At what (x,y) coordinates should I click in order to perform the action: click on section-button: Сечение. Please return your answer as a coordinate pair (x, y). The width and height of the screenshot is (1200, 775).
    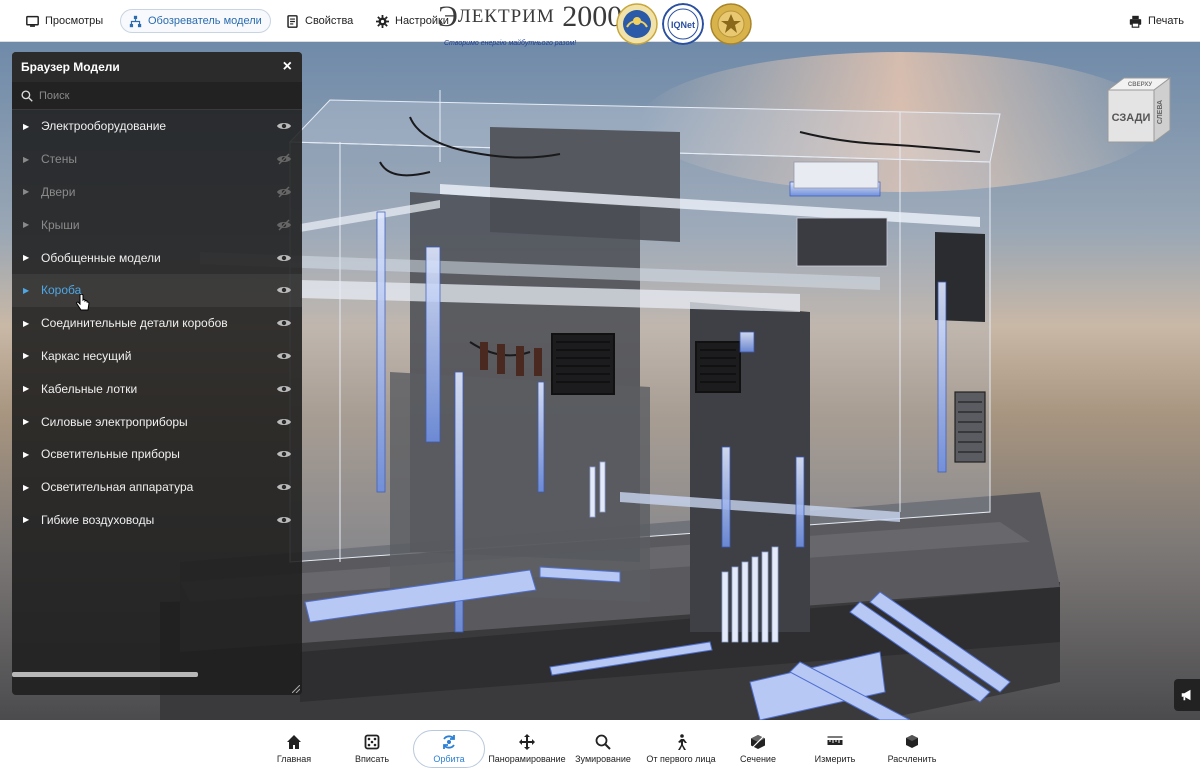
    Looking at the image, I should click on (758, 749).